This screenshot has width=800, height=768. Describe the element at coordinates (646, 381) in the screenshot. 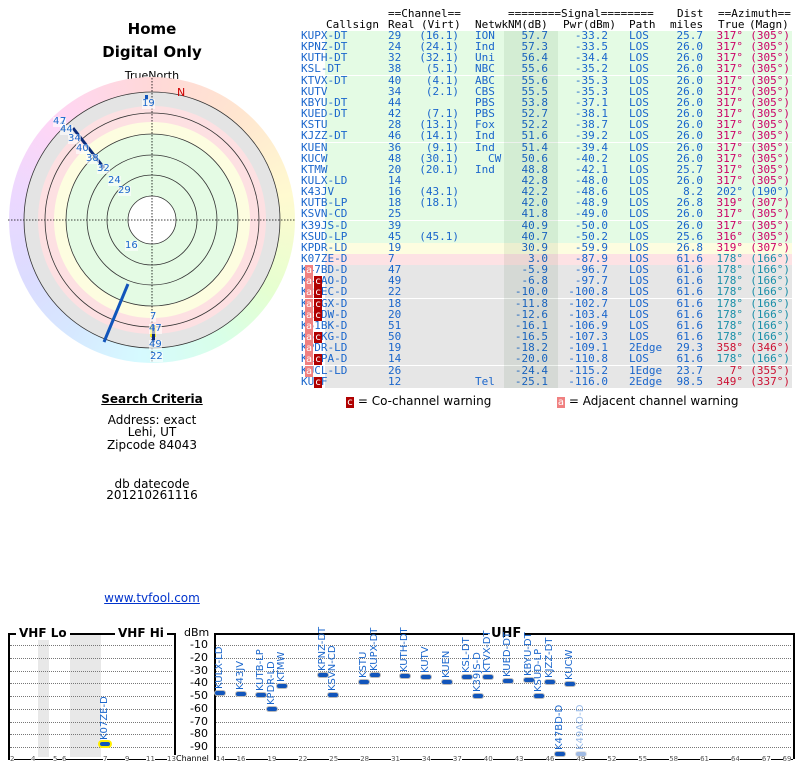

I see `cell-path: 2Edge` at that location.